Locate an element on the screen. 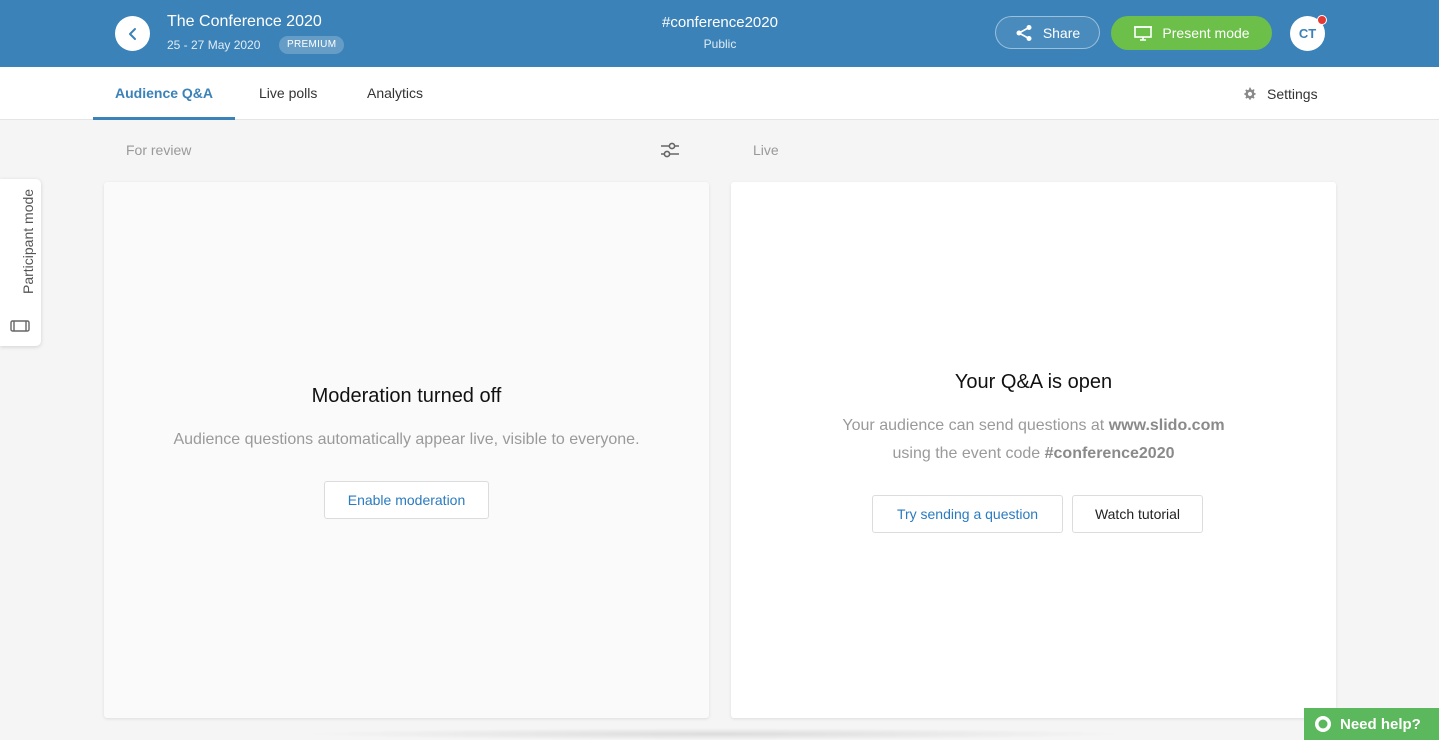  enable-moderation-button: Enable moderation is located at coordinates (406, 500).